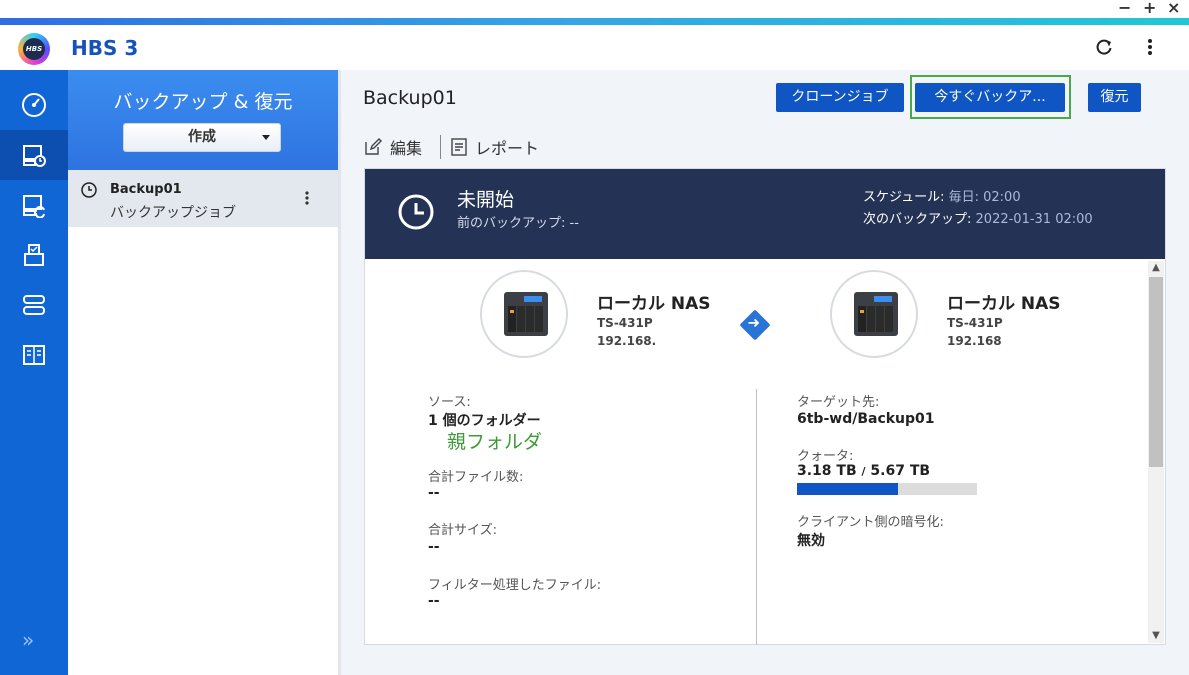 Image resolution: width=1189 pixels, height=675 pixels. I want to click on schedule-label: スケジュール:, so click(904, 197).